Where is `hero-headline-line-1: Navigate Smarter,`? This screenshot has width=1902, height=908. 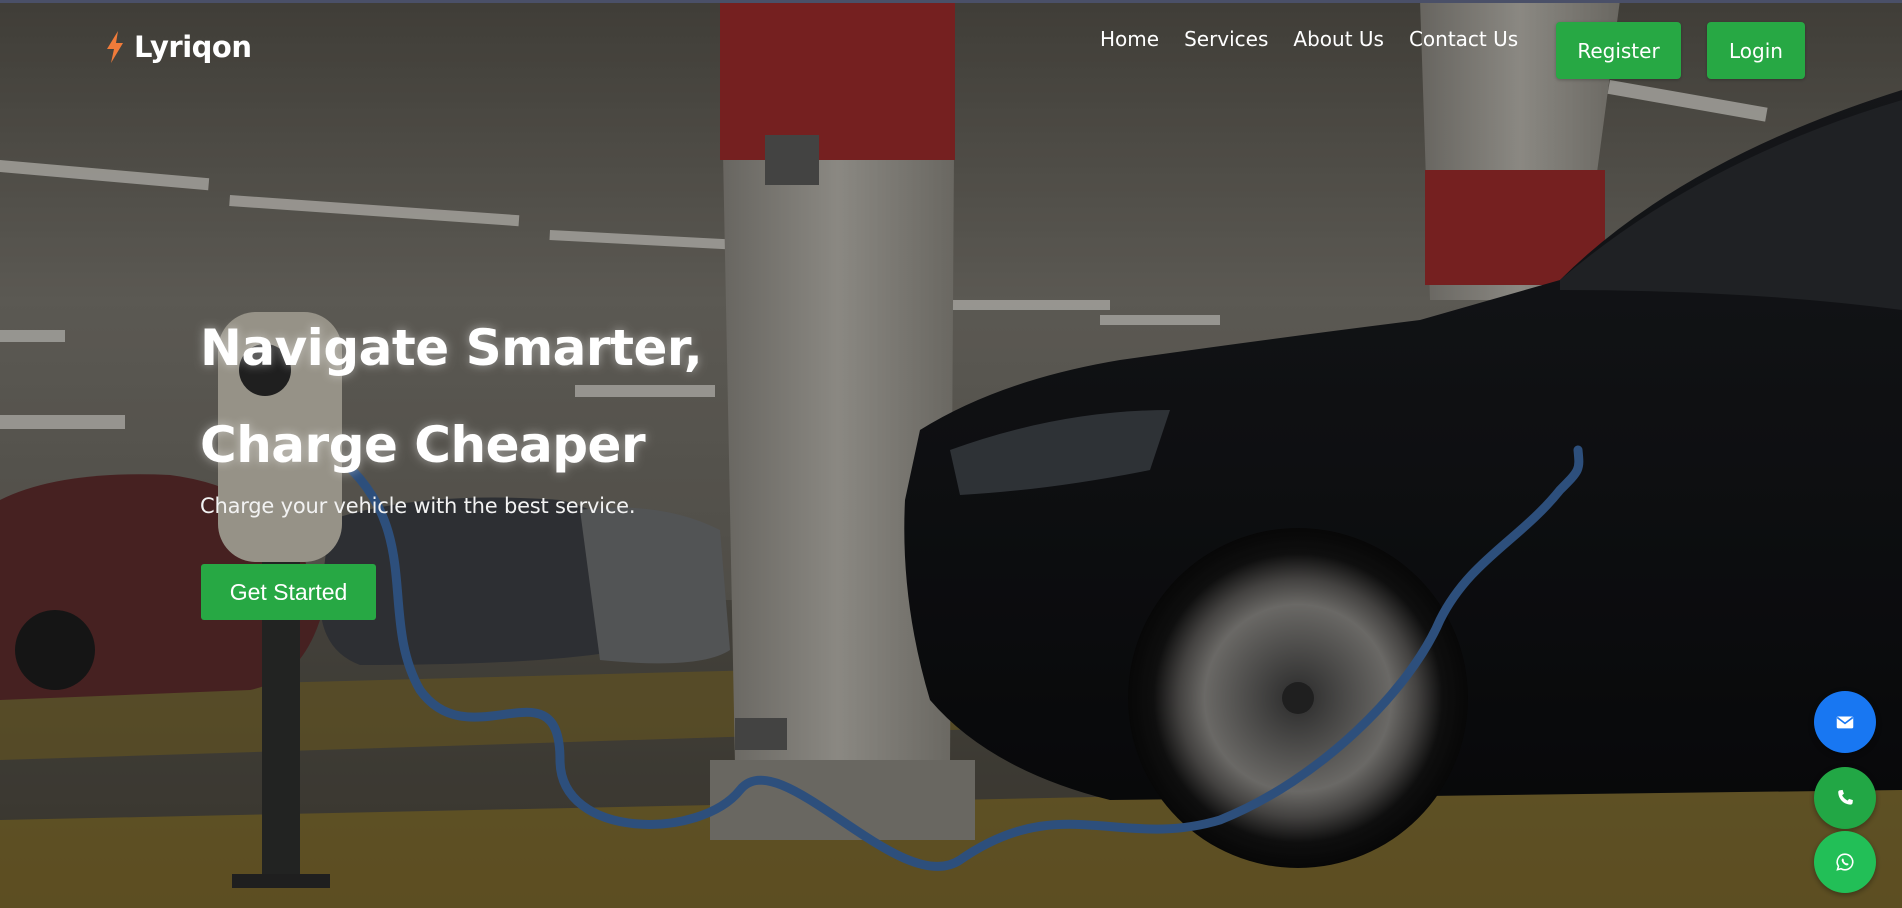 hero-headline-line-1: Navigate Smarter, is located at coordinates (451, 348).